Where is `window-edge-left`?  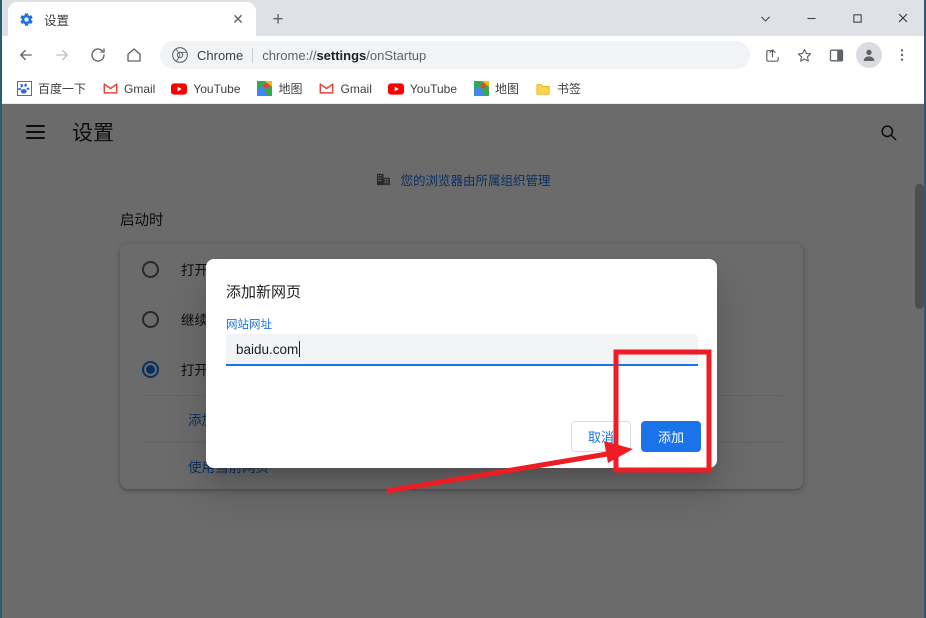
window-edge-left is located at coordinates (1, 309).